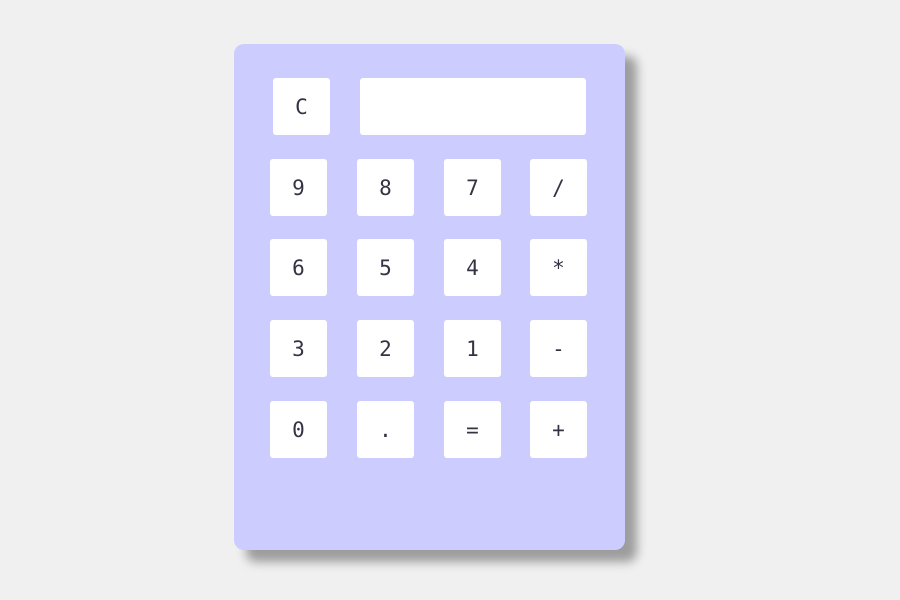  What do you see at coordinates (472, 429) in the screenshot?
I see `equals-button: =` at bounding box center [472, 429].